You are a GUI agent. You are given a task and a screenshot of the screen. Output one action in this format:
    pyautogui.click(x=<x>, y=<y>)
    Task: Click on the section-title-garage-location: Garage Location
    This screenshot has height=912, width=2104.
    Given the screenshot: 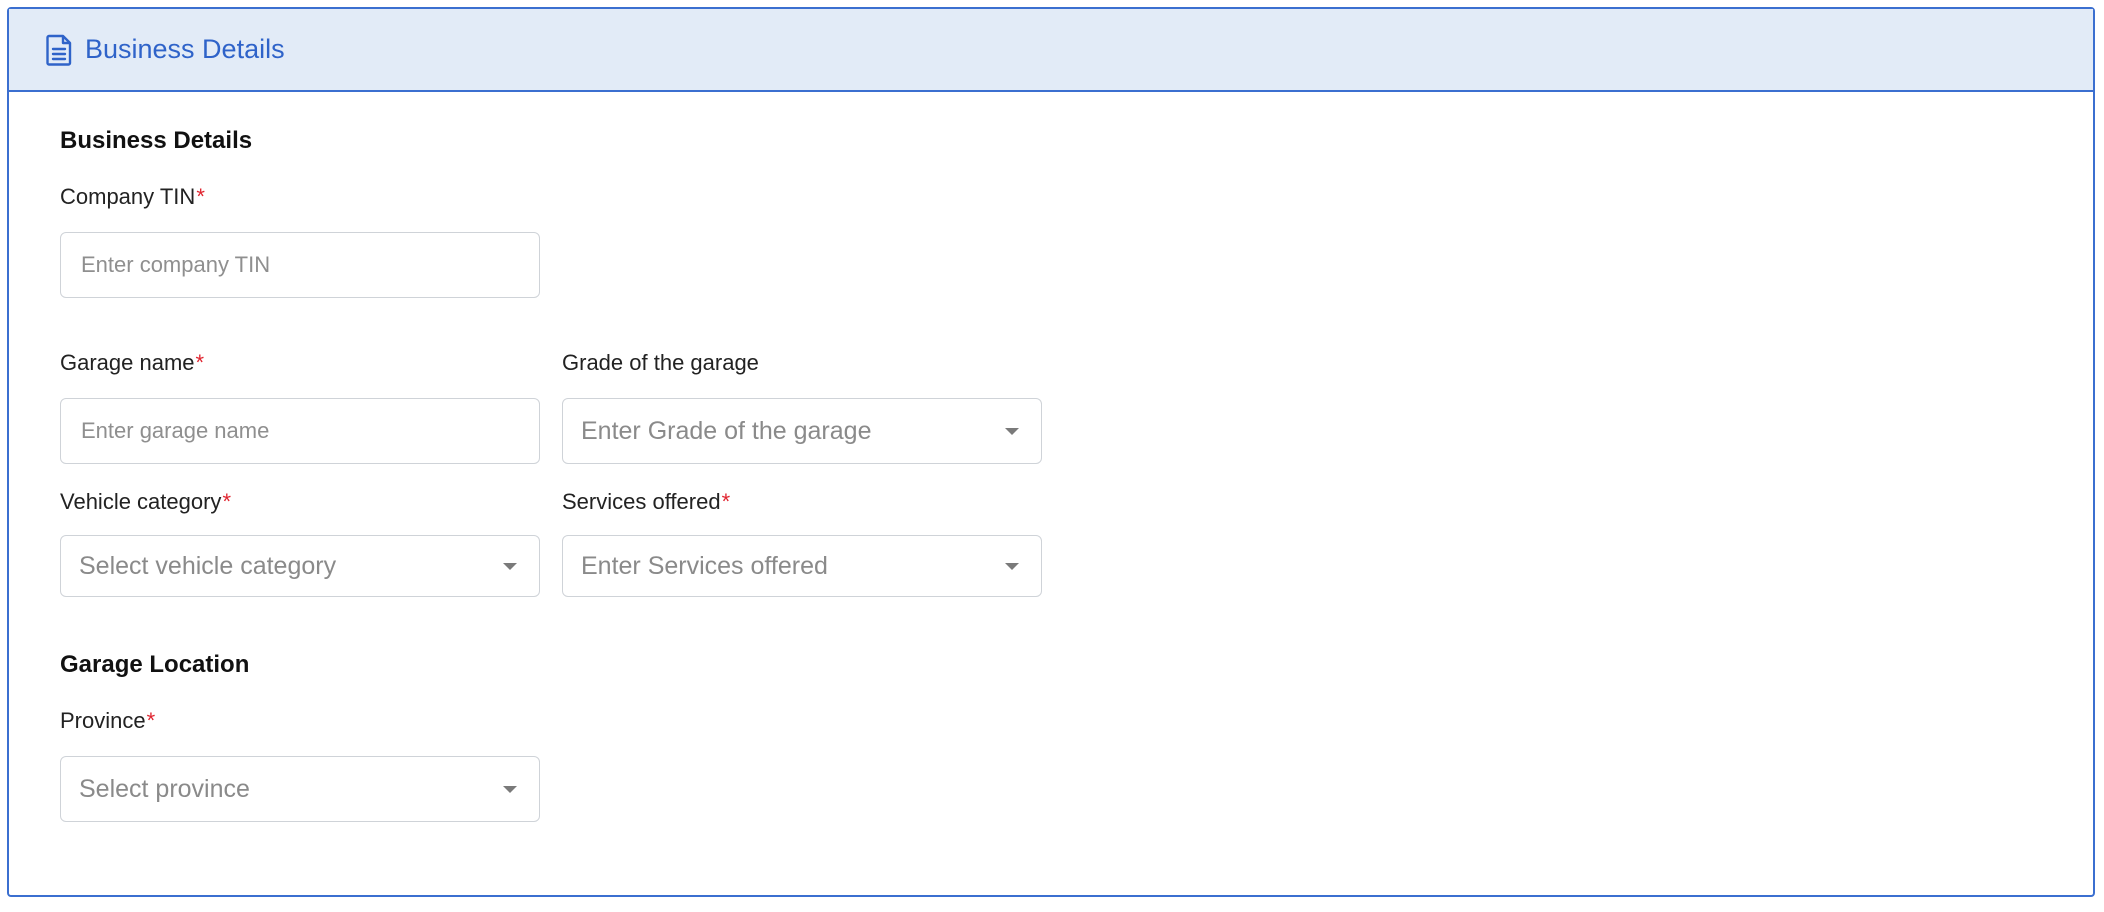 What is the action you would take?
    pyautogui.click(x=155, y=664)
    